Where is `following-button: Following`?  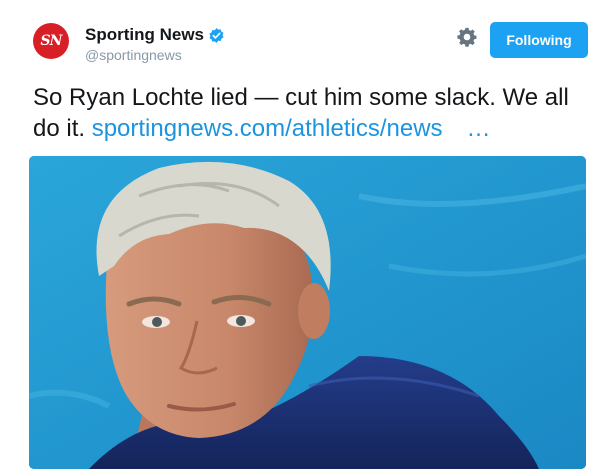 following-button: Following is located at coordinates (539, 40).